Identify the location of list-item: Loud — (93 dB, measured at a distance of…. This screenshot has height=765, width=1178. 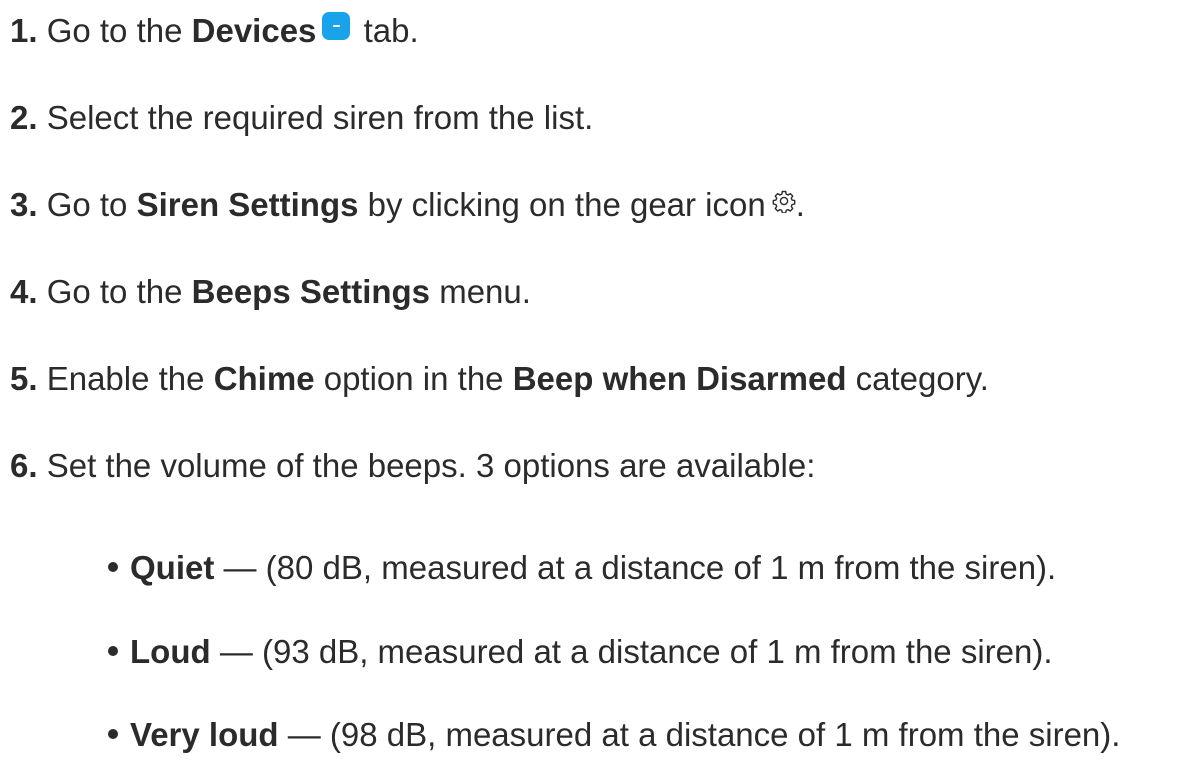
(580, 652).